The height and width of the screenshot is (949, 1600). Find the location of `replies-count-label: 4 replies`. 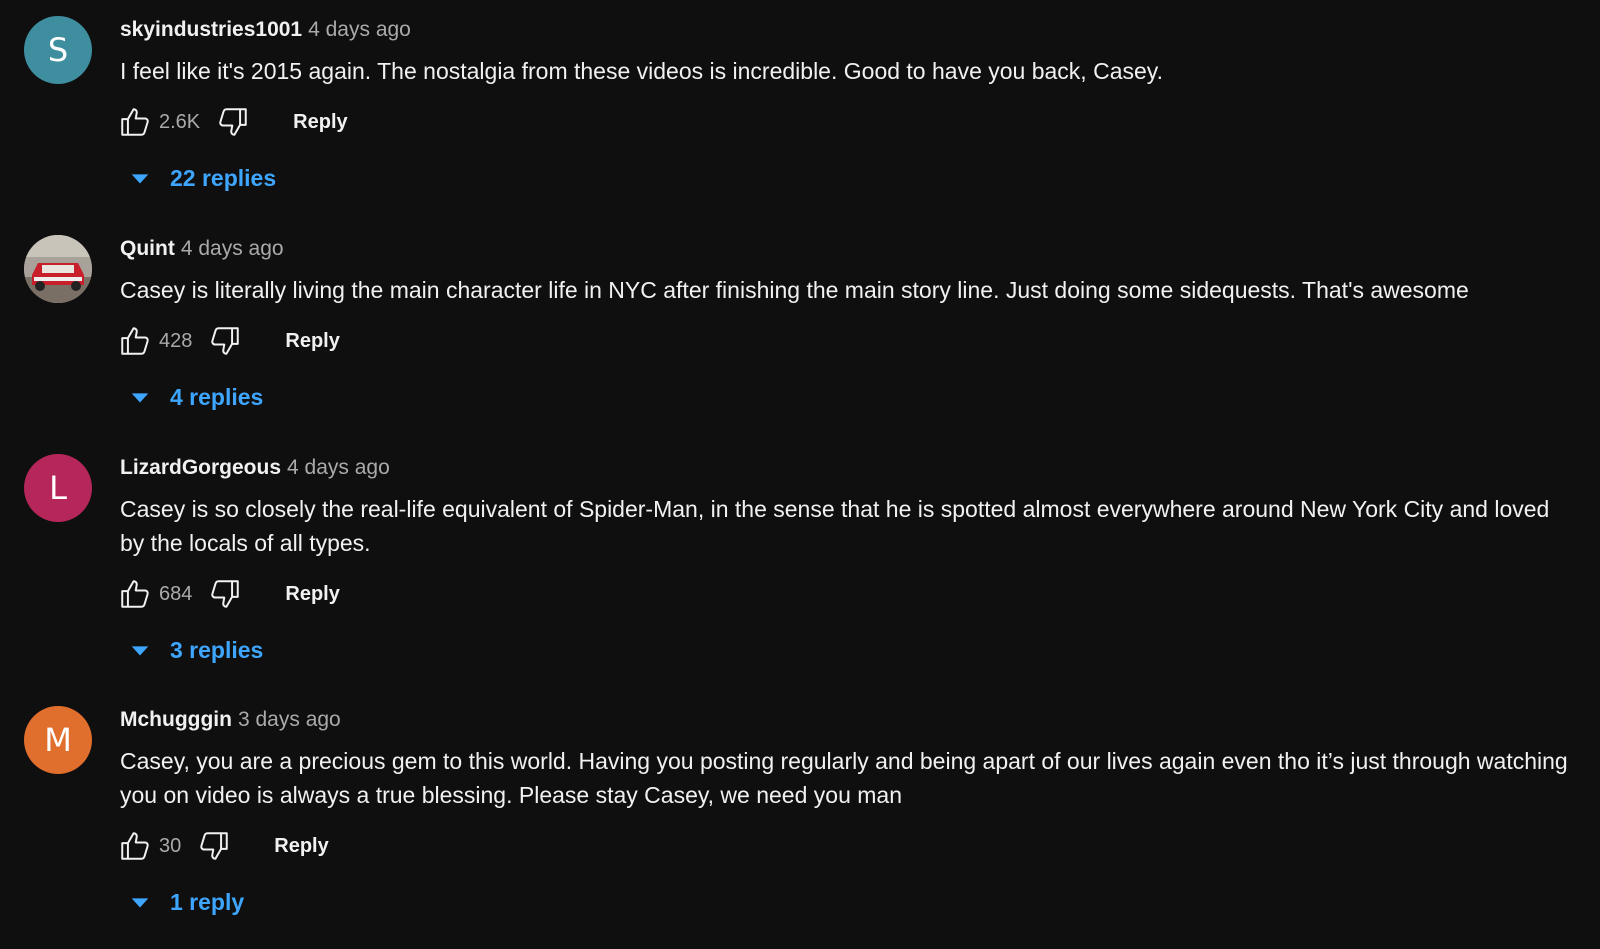

replies-count-label: 4 replies is located at coordinates (217, 396).